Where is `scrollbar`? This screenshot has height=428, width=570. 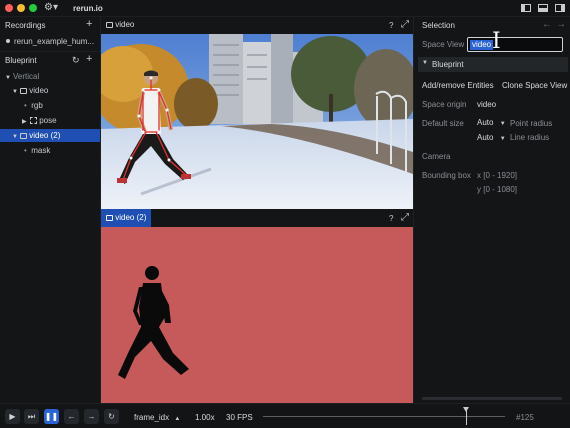 scrollbar is located at coordinates (492, 398).